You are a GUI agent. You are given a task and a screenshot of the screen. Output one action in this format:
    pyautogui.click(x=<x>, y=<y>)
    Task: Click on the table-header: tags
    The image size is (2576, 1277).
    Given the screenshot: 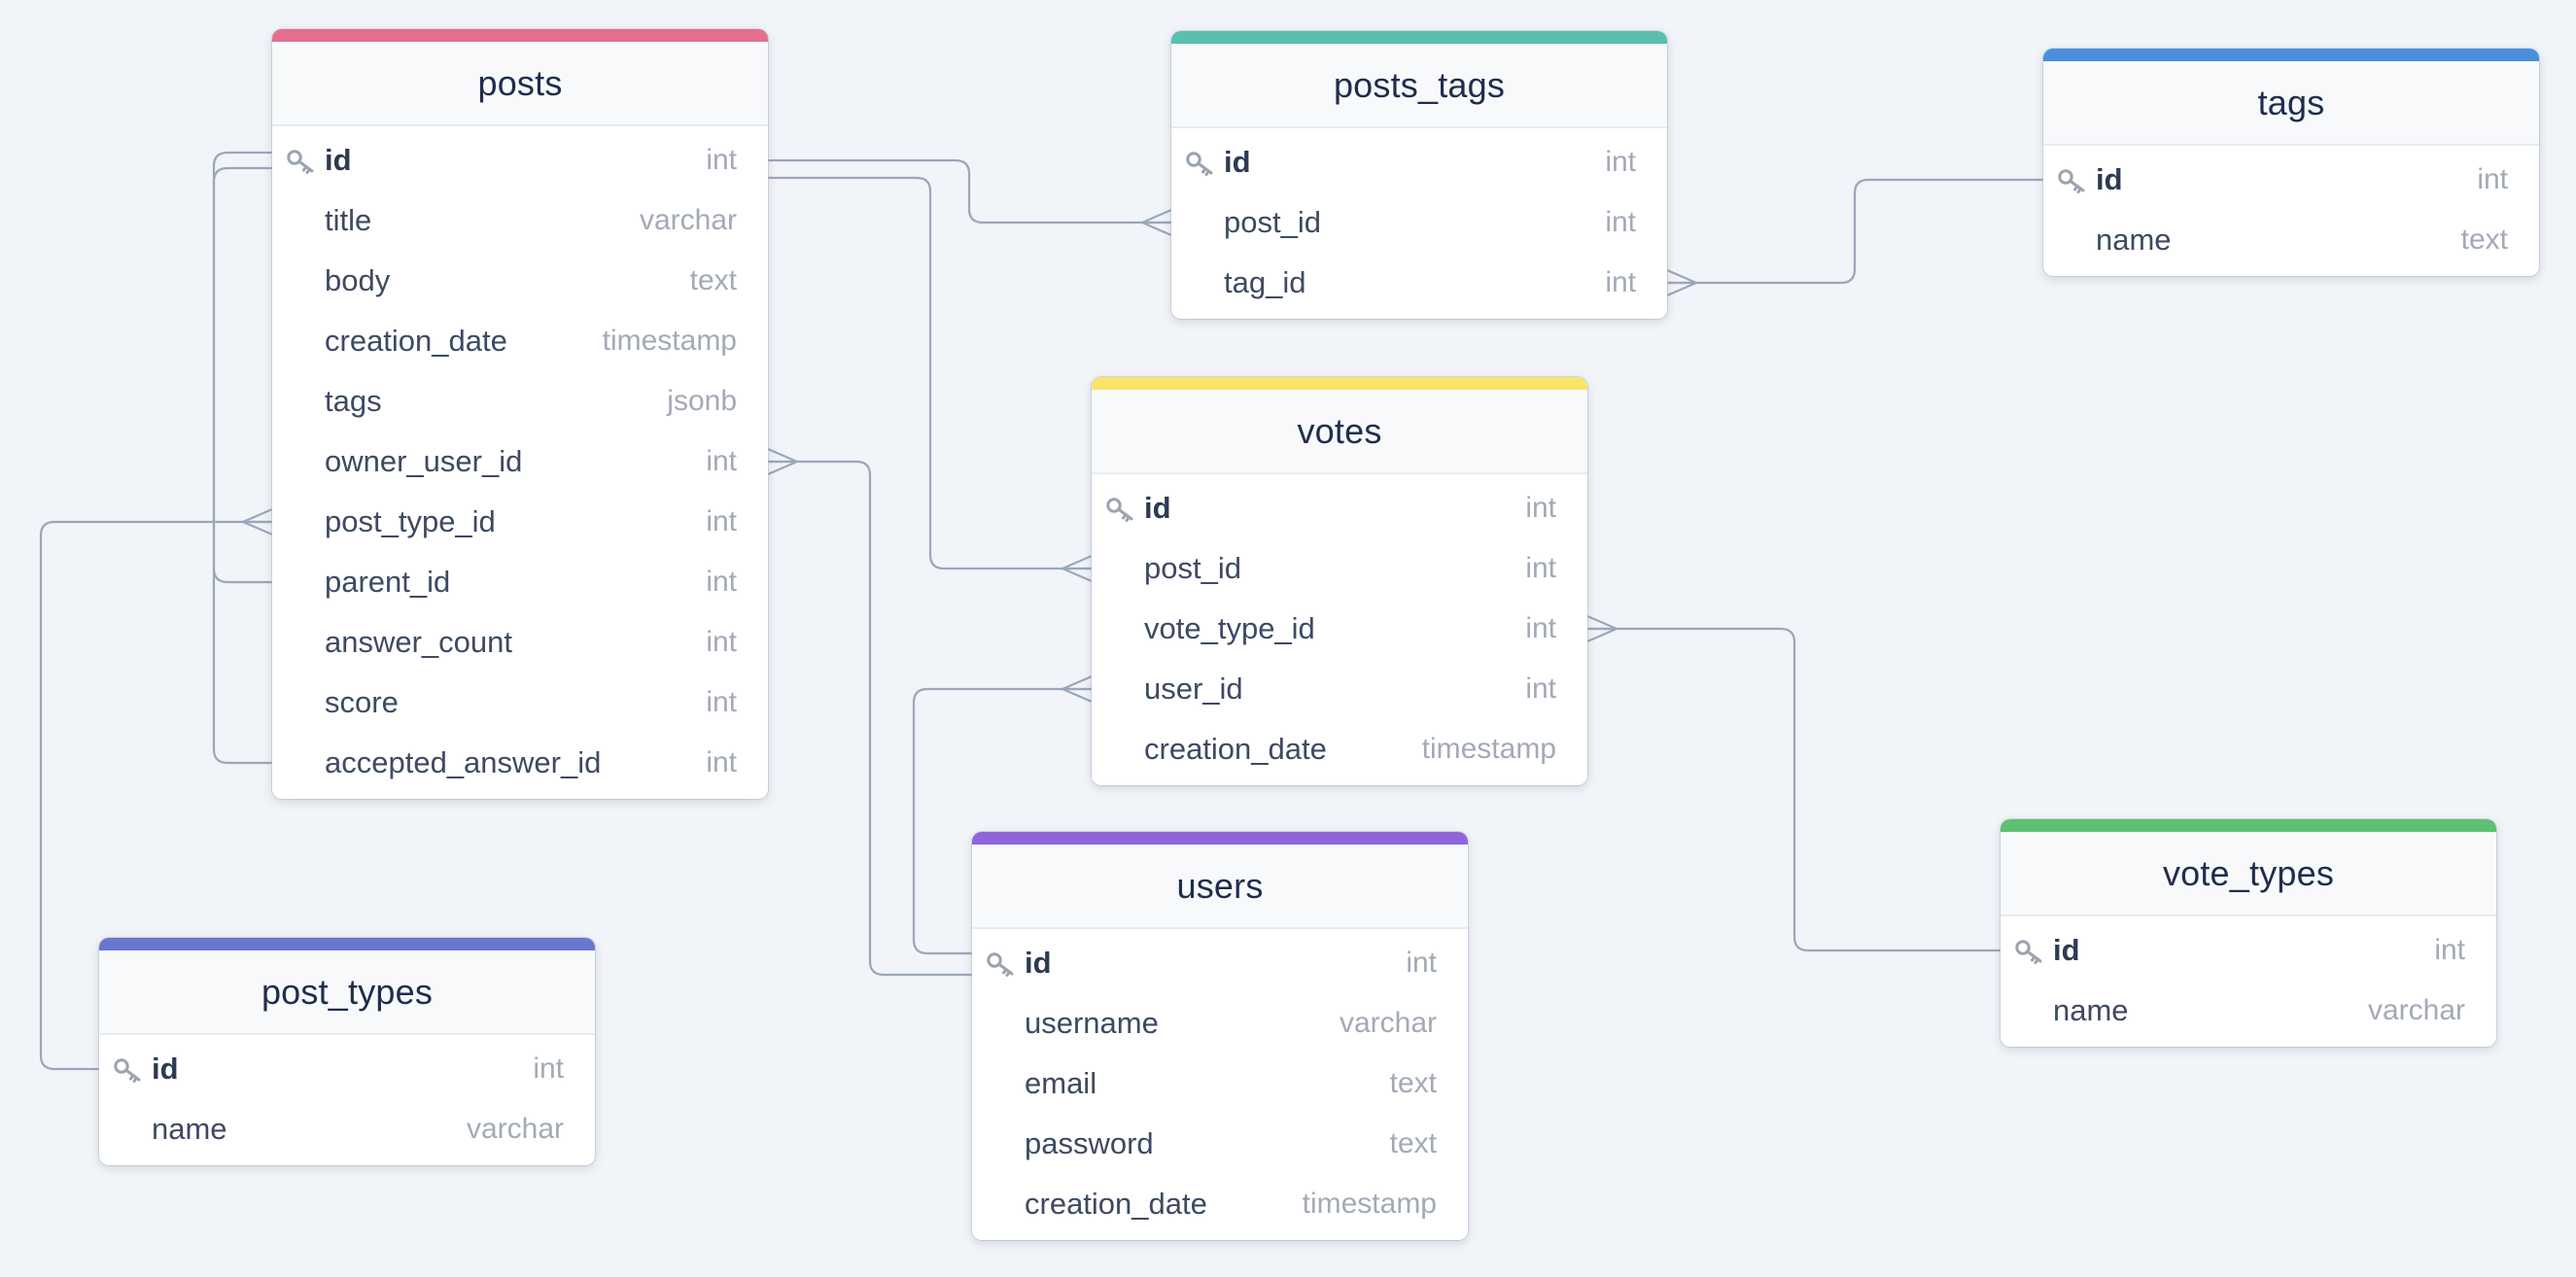 What is the action you would take?
    pyautogui.click(x=2291, y=103)
    